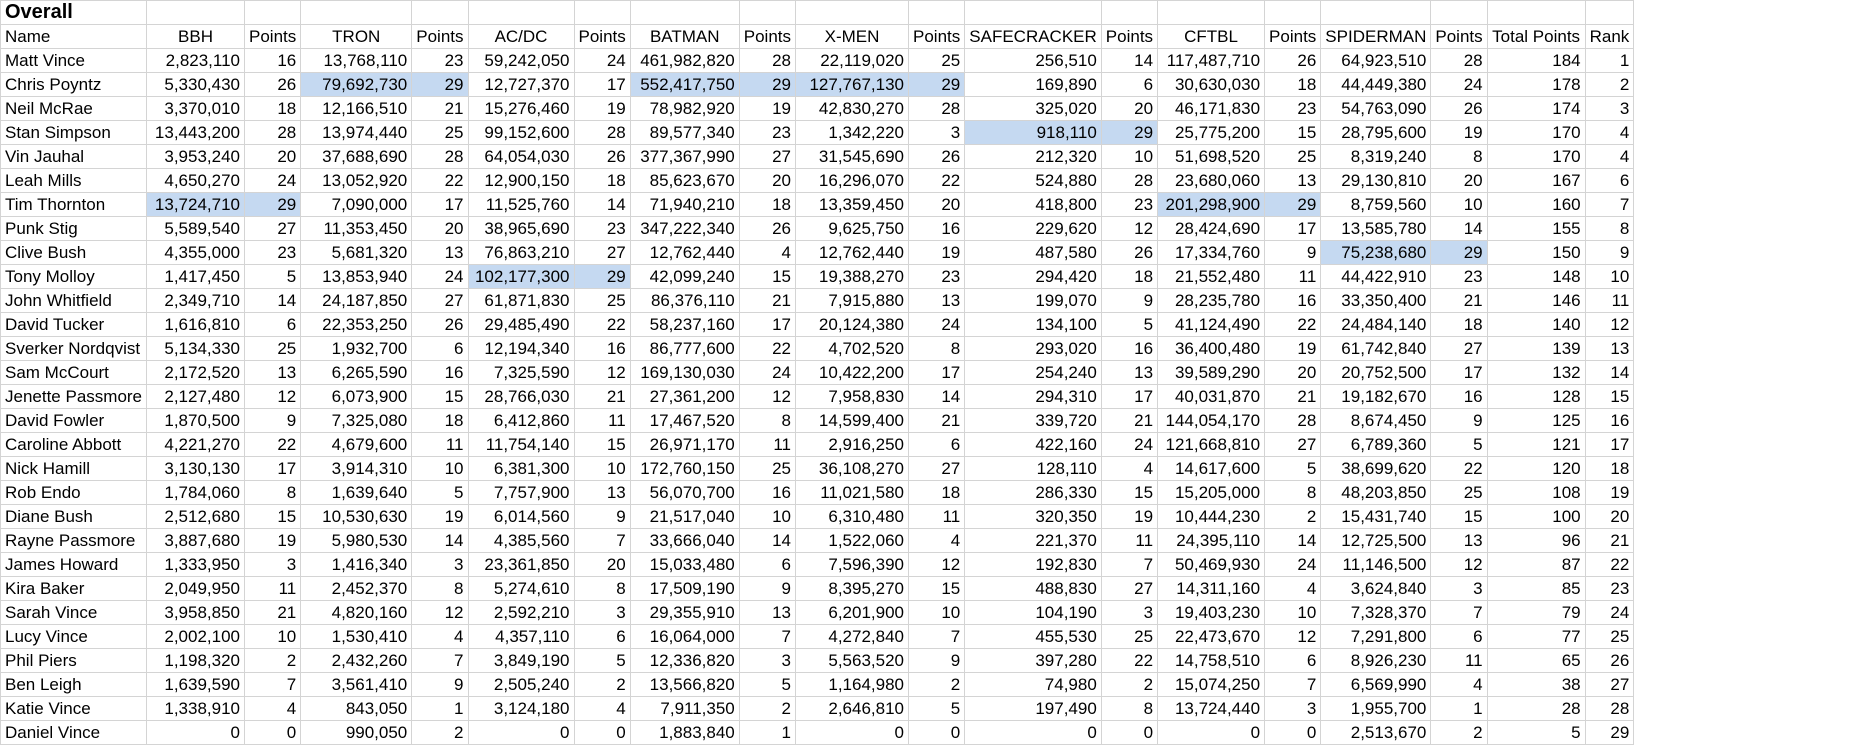 The width and height of the screenshot is (1859, 751). I want to click on table-cell: 918,110, so click(1033, 132).